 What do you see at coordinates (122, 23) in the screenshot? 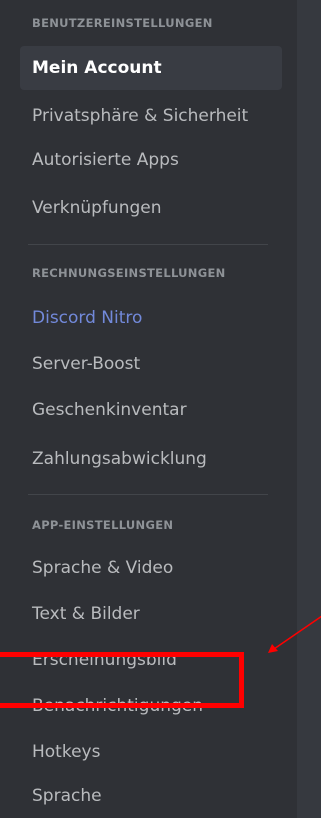
I see `section-header-user-settings: BENUTZEREINSTELLUNGEN` at bounding box center [122, 23].